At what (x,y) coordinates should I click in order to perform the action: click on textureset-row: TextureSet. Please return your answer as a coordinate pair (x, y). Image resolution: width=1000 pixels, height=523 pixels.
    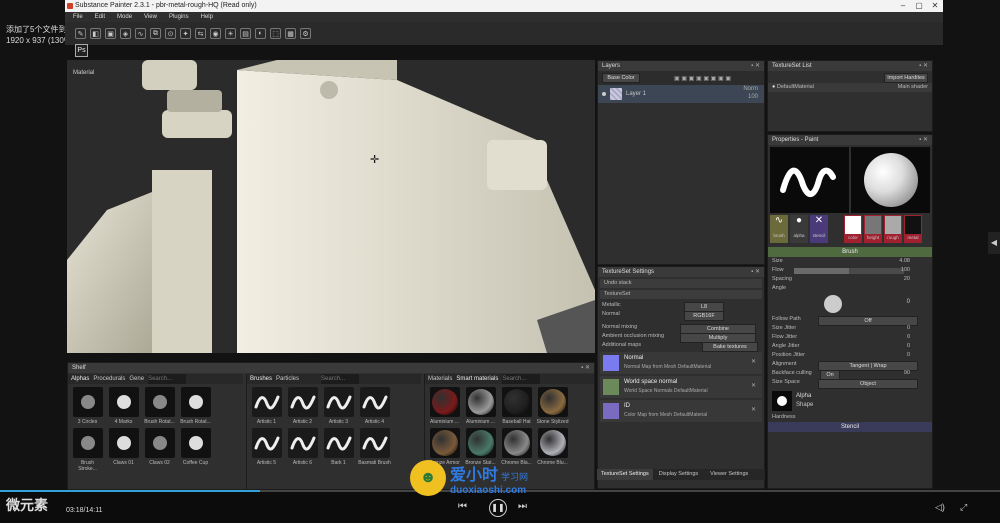
    Looking at the image, I should click on (681, 294).